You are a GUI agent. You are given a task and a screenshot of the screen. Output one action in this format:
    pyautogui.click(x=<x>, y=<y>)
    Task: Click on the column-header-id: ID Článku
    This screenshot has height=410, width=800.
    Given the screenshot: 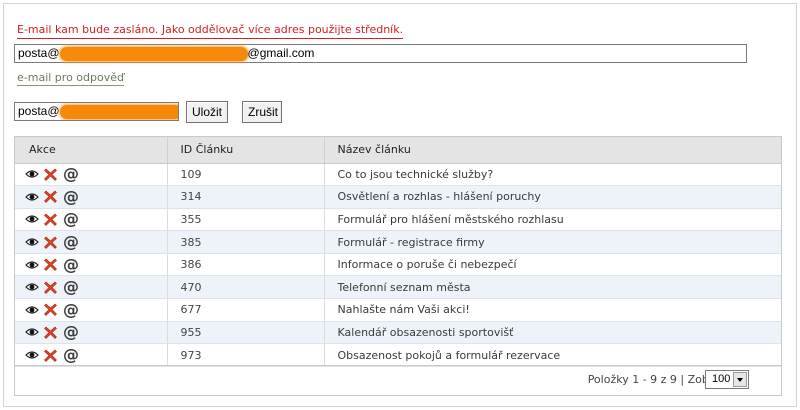 What is the action you would take?
    pyautogui.click(x=245, y=150)
    